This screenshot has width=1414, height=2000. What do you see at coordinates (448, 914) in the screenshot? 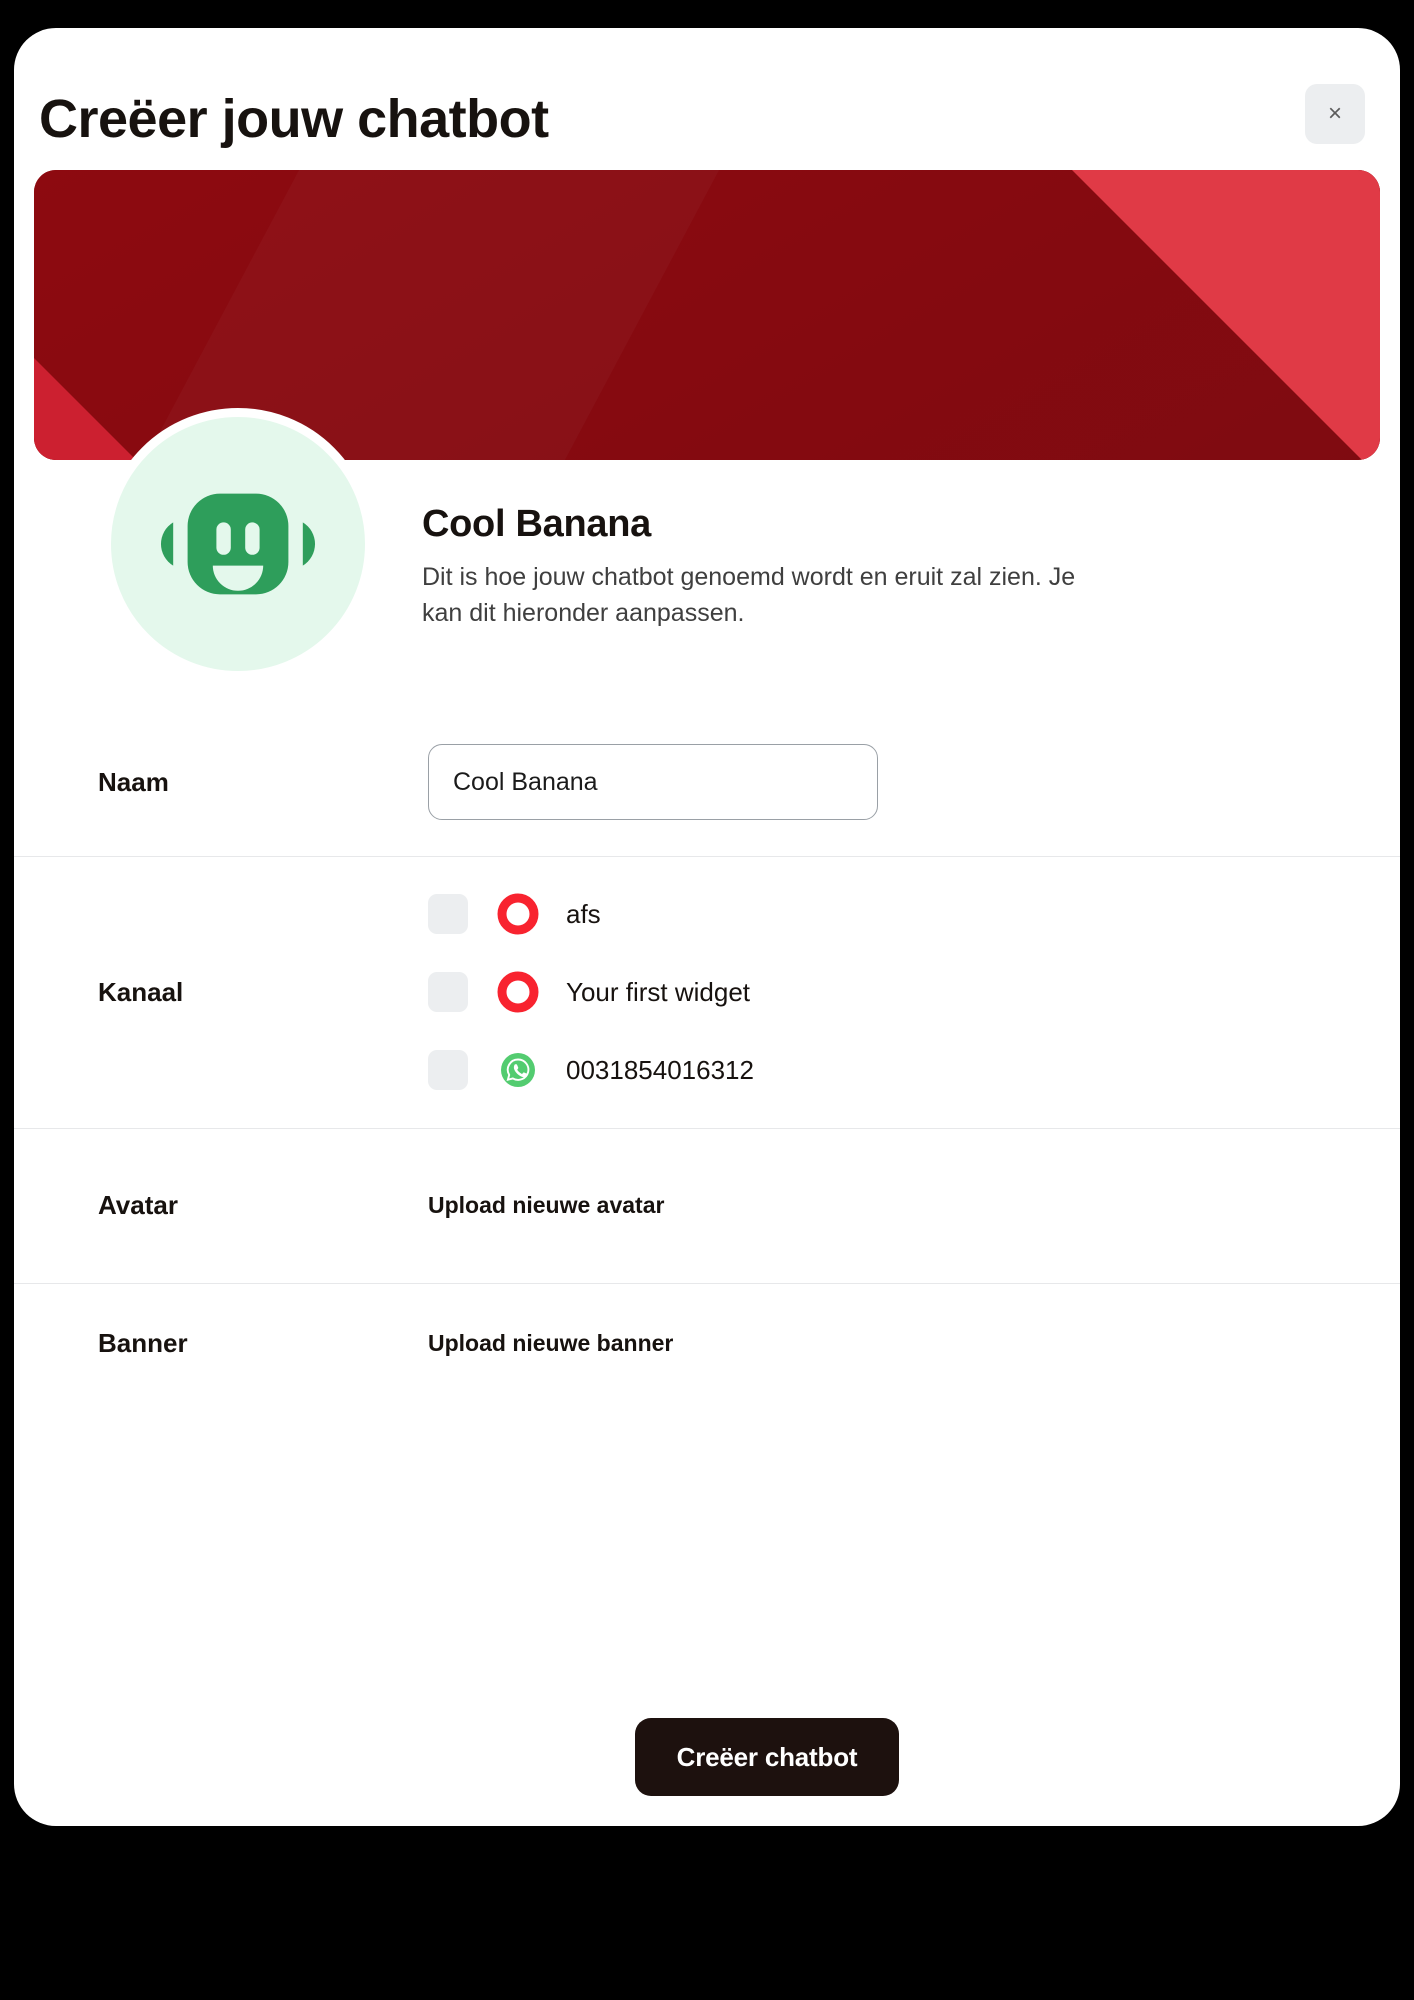
I see `channel-checkbox-afs` at bounding box center [448, 914].